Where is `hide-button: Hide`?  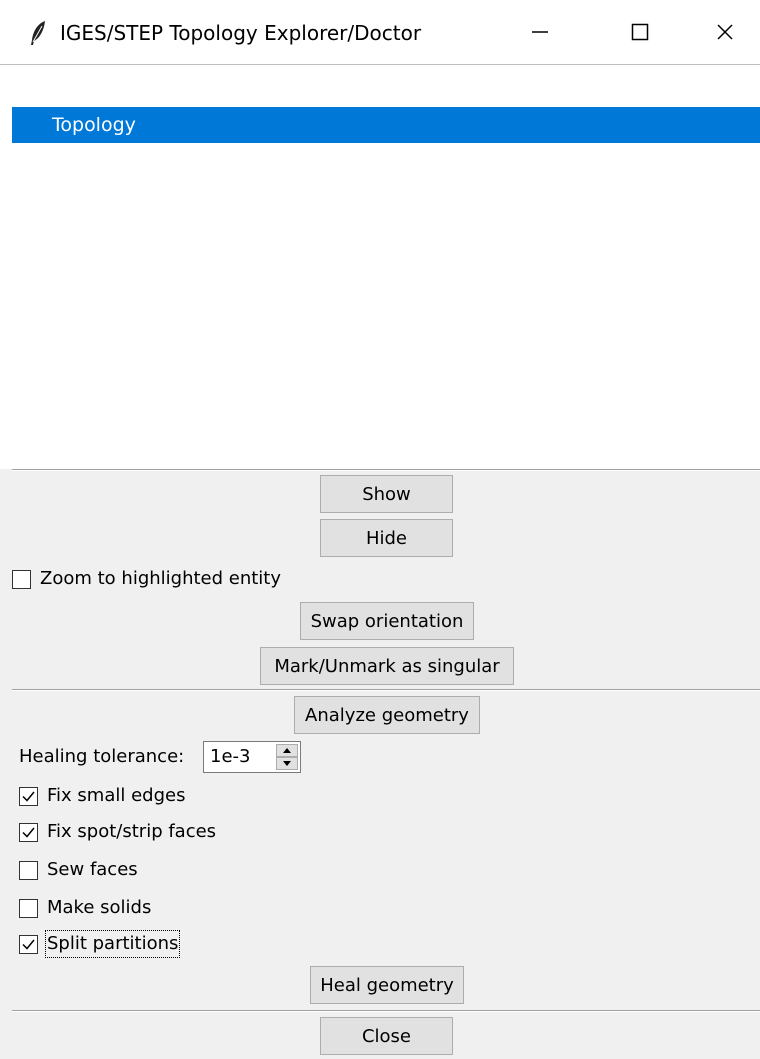
hide-button: Hide is located at coordinates (386, 538).